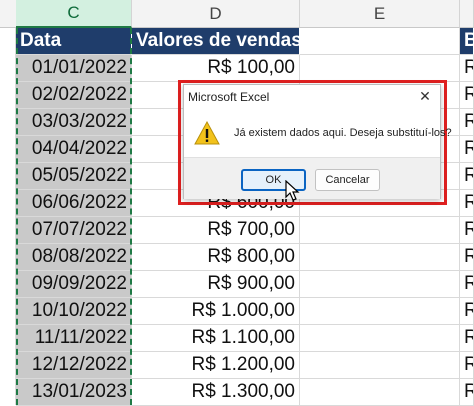  Describe the element at coordinates (312, 178) in the screenshot. I see `dialog-footer: OK Cancelar` at that location.